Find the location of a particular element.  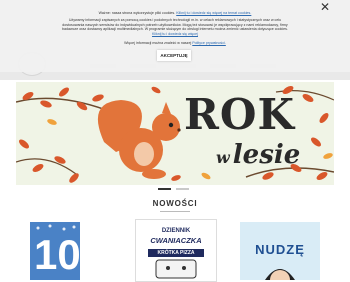

book-cover: DZIENNIK CWANIACZKA KRÓTKA PIZZA is located at coordinates (176, 250).